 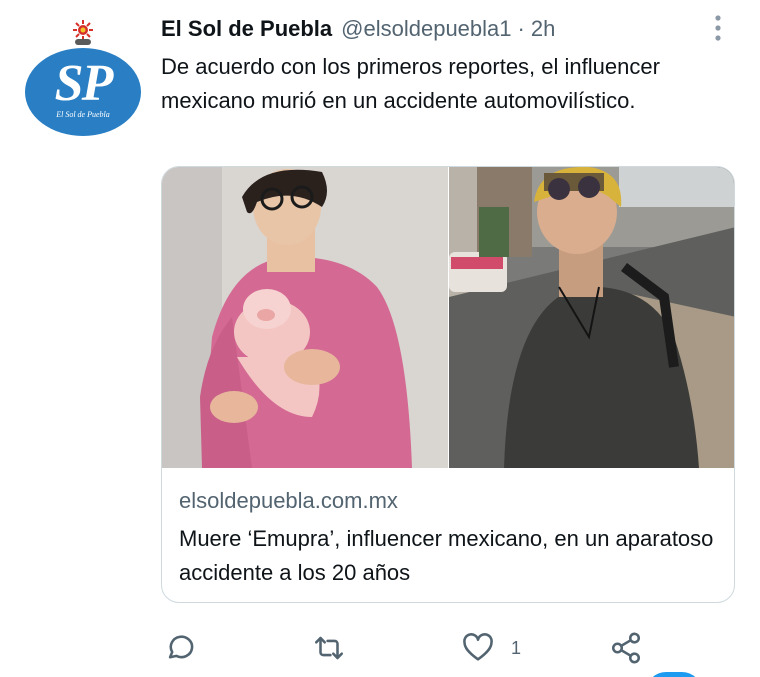 What do you see at coordinates (288, 500) in the screenshot?
I see `card-domain: elsoldepuebla.com.mx` at bounding box center [288, 500].